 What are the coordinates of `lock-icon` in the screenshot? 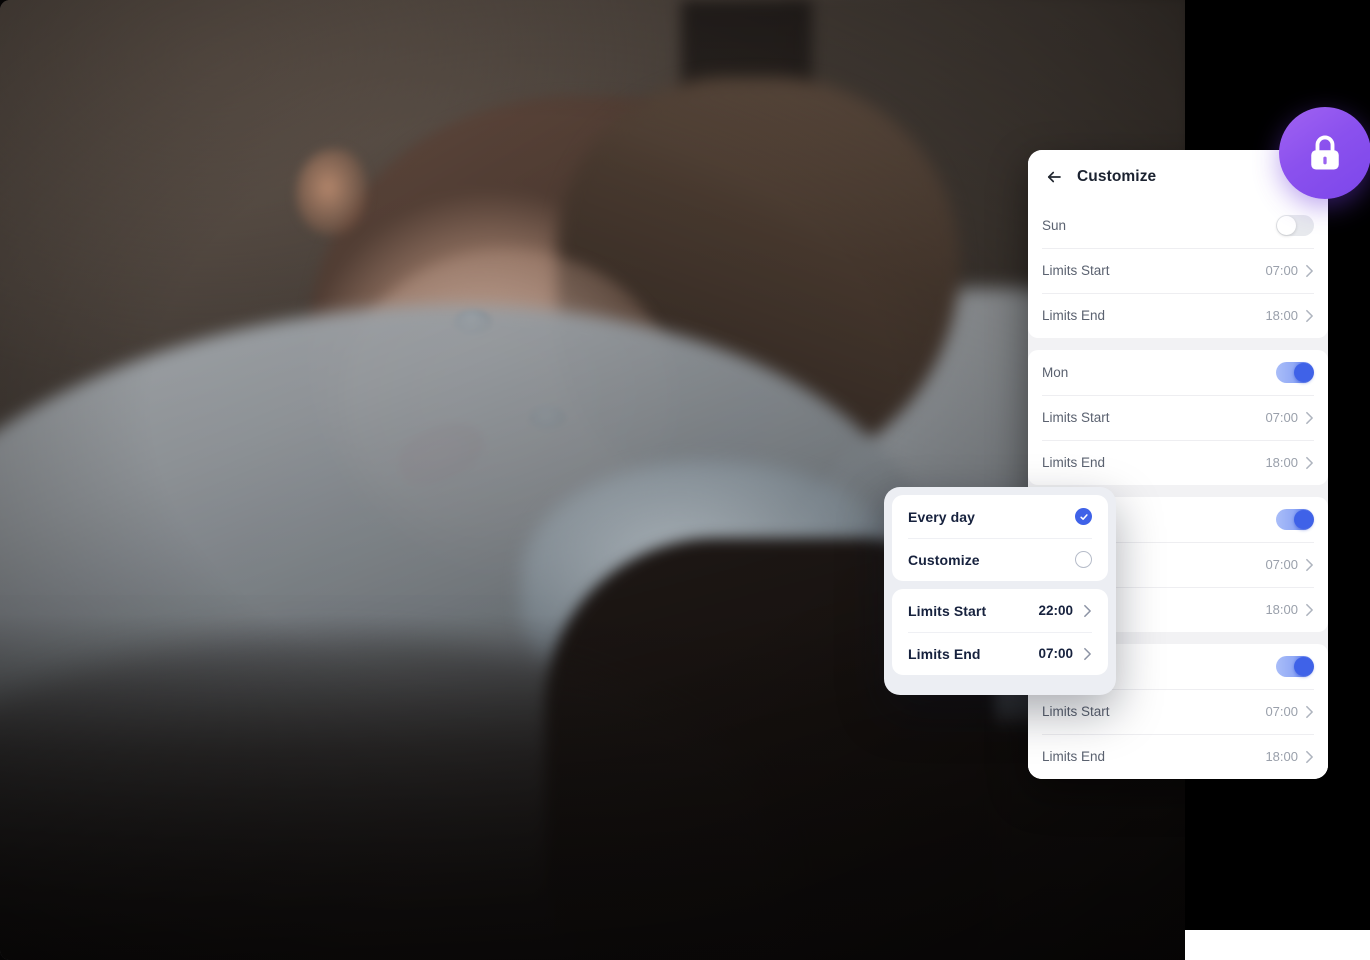 It's located at (1325, 153).